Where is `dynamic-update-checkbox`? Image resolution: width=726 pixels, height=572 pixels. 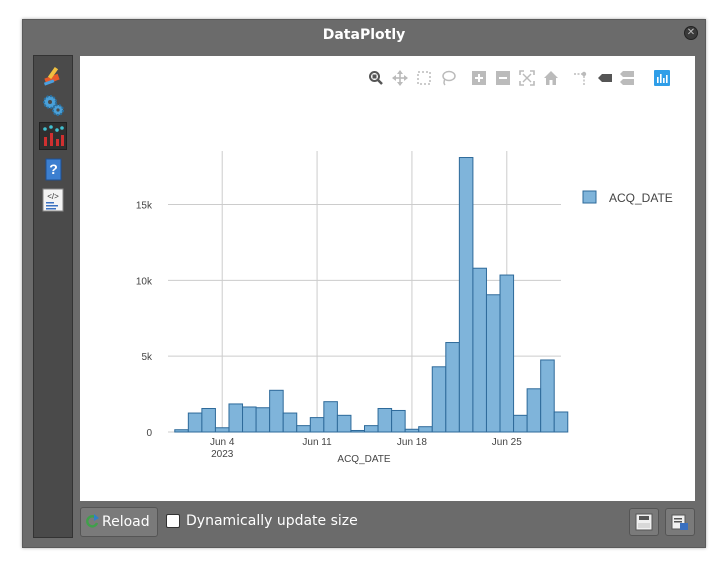 dynamic-update-checkbox is located at coordinates (173, 521).